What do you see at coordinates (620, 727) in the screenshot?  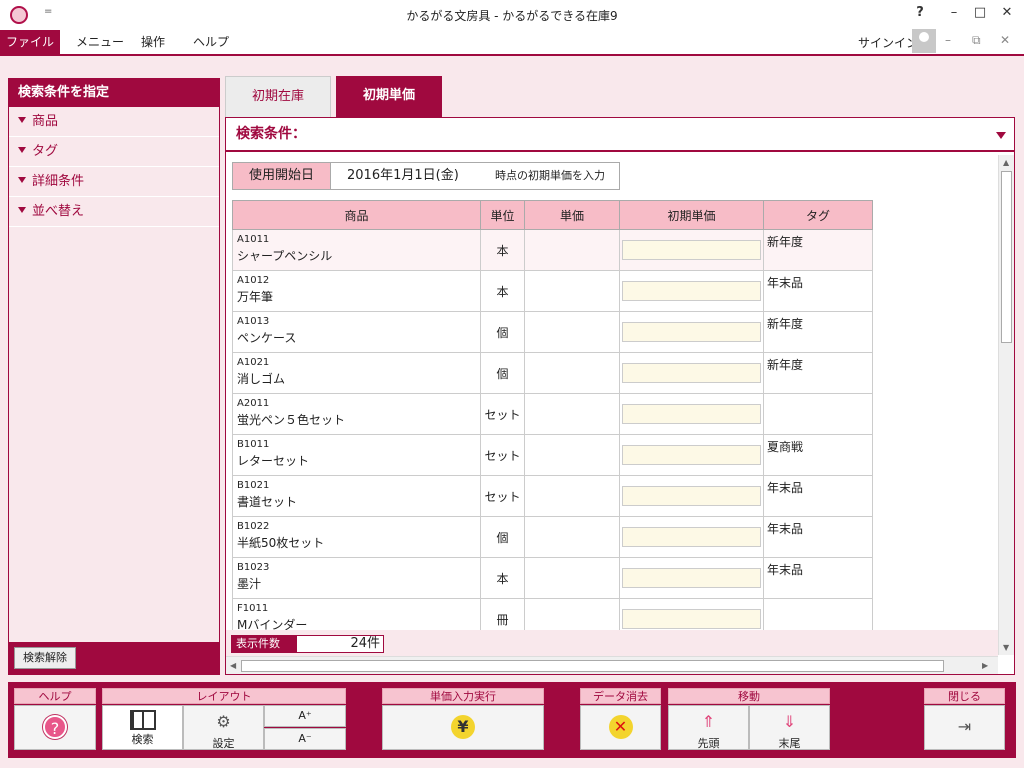 I see `delete-data-button: ✕` at bounding box center [620, 727].